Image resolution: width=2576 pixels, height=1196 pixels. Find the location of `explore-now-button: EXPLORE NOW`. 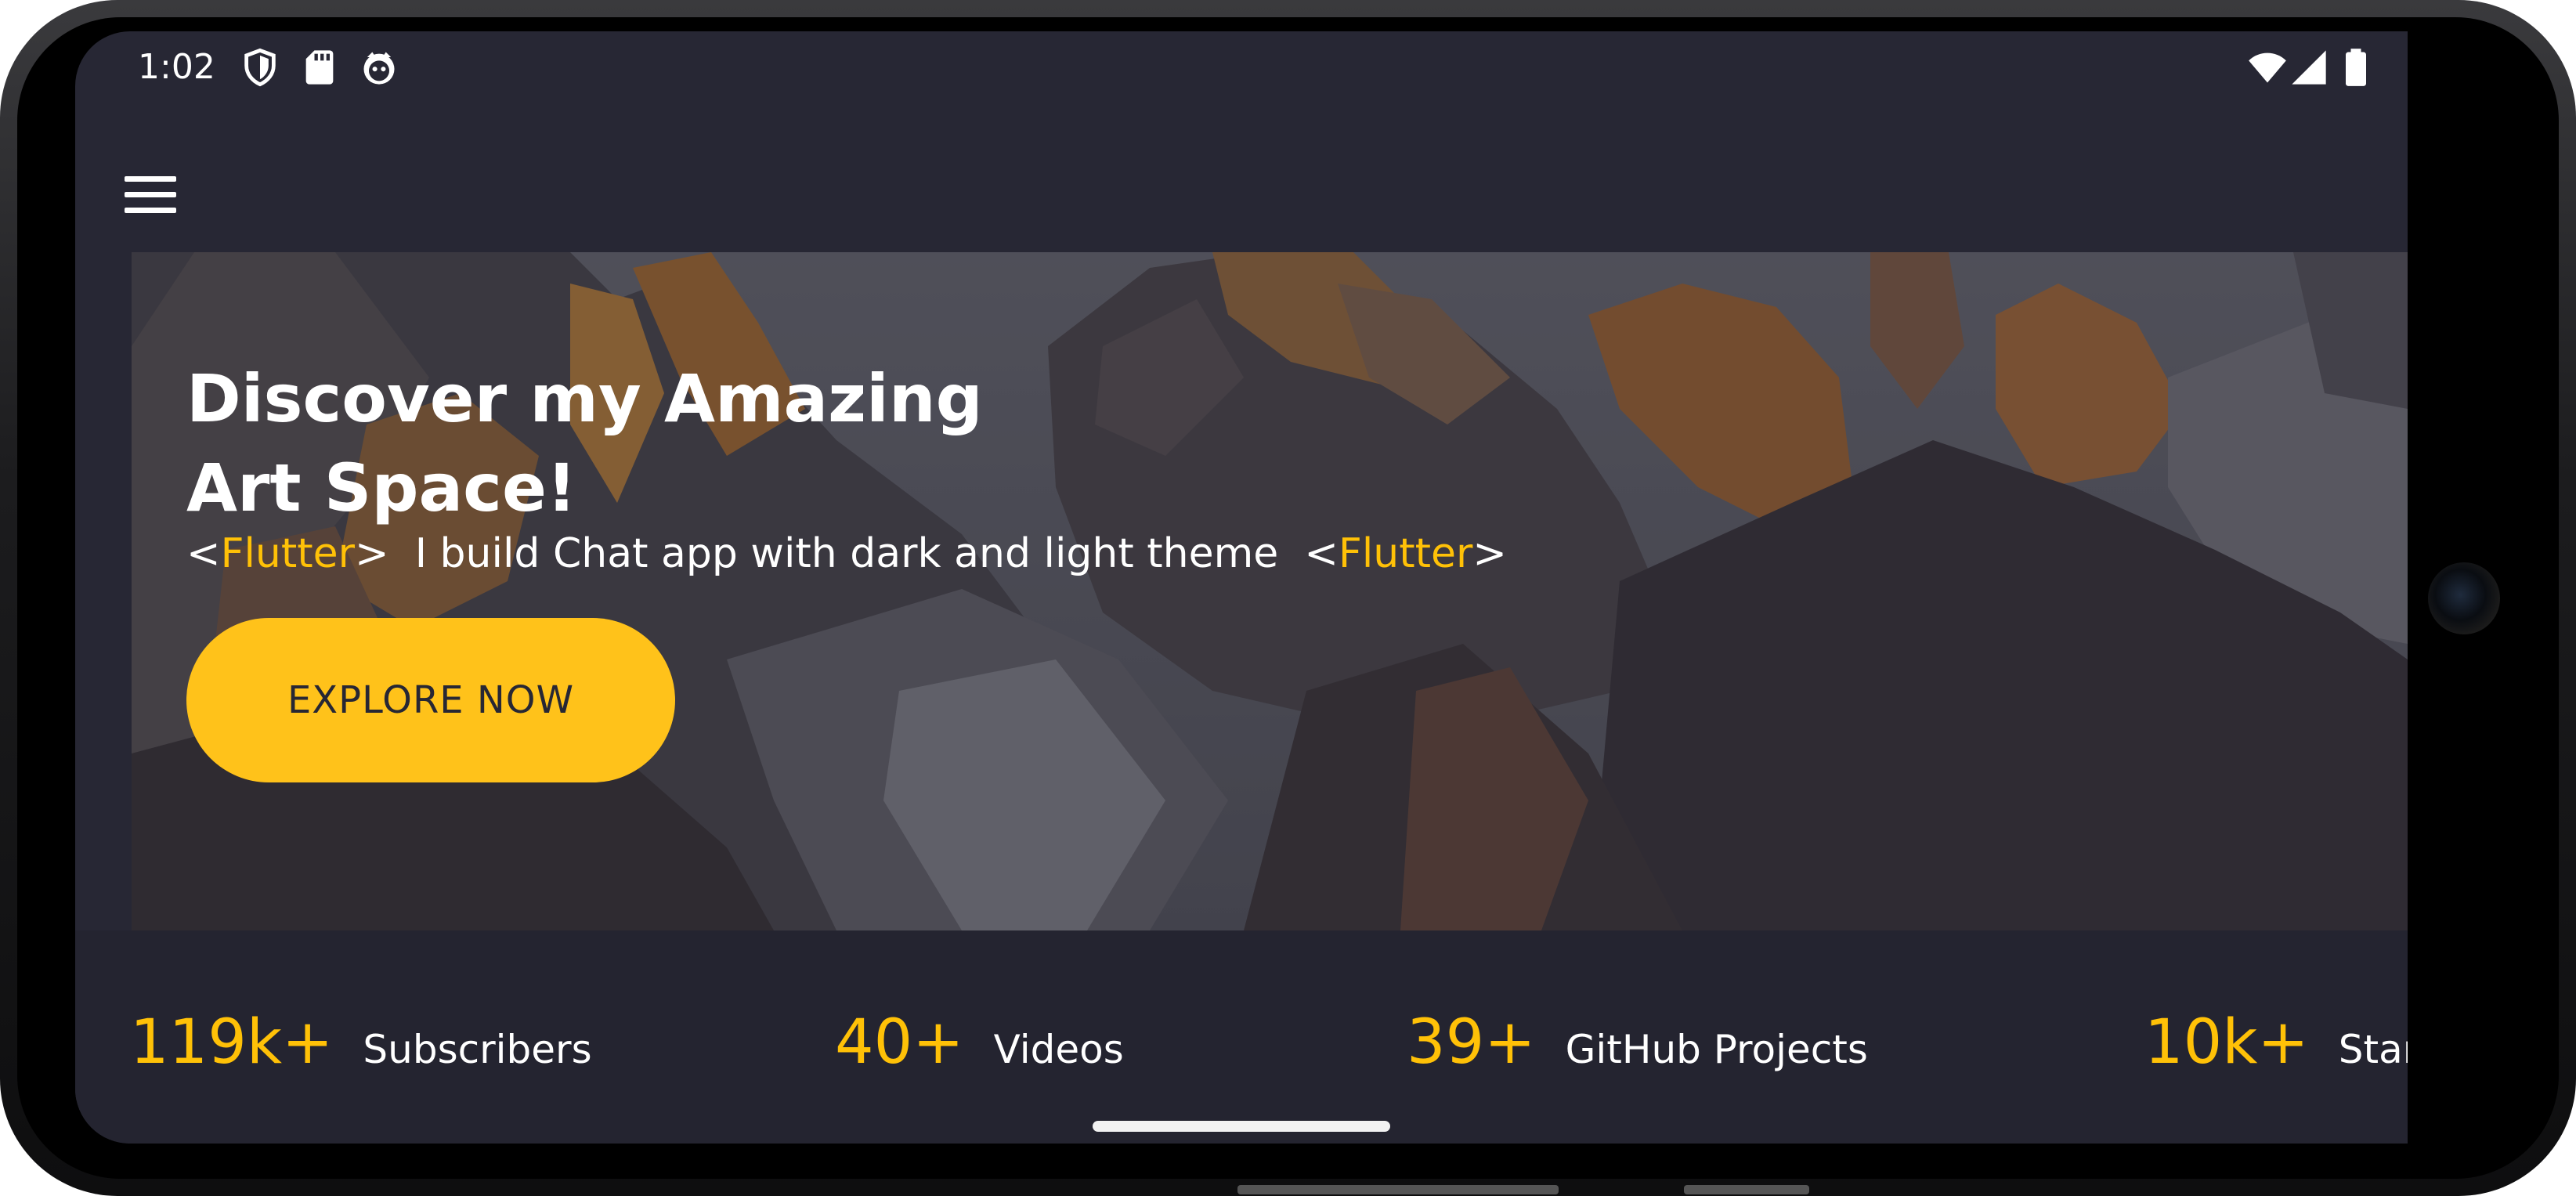

explore-now-button: EXPLORE NOW is located at coordinates (430, 700).